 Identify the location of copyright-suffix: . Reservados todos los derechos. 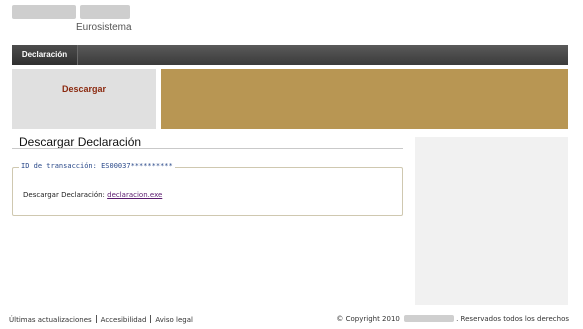
(512, 319).